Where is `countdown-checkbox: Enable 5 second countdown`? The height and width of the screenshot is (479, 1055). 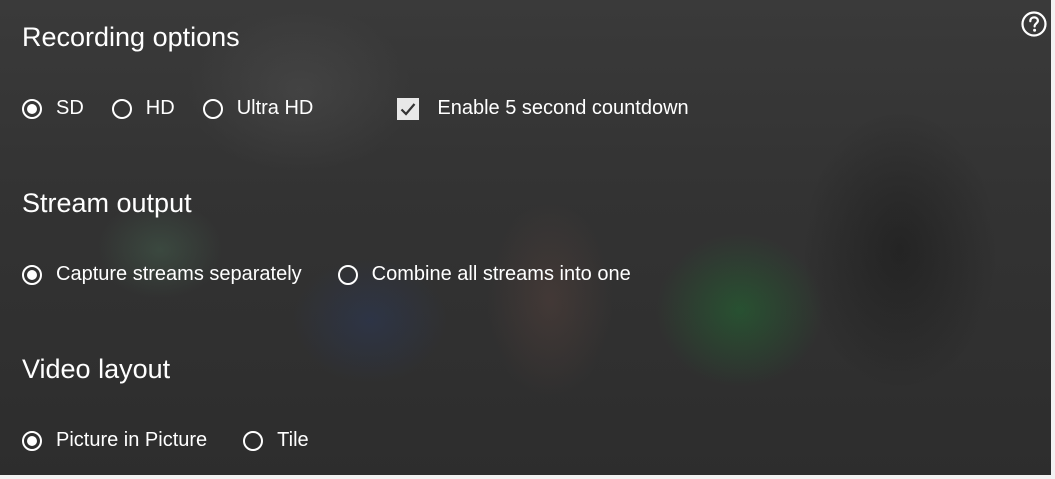 countdown-checkbox: Enable 5 second countdown is located at coordinates (543, 108).